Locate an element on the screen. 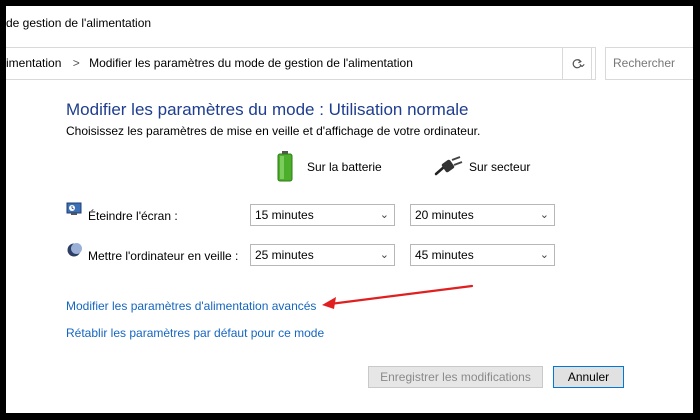 The height and width of the screenshot is (420, 700). save-changes-button: Enregistrer les modifications is located at coordinates (455, 377).